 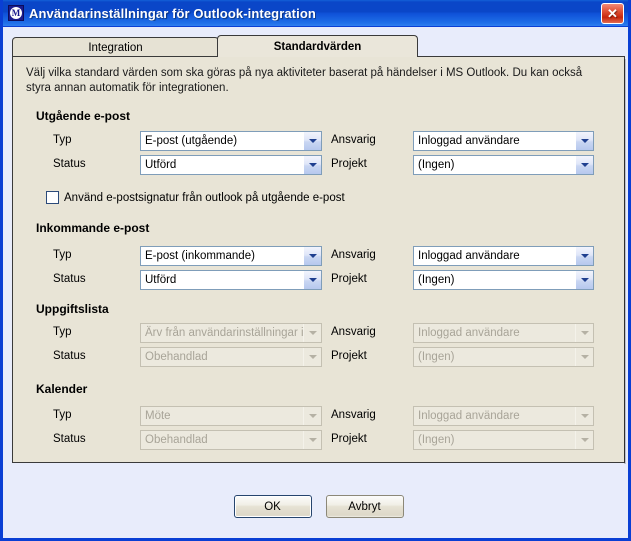 I want to click on label-ansvarig-uppgiftslista: Ansvarig, so click(x=353, y=332).